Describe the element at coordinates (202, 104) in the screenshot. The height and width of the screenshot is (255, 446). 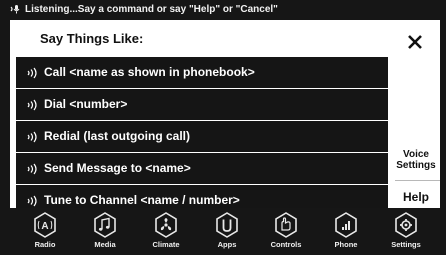
I see `command-dial: Dial <number>` at that location.